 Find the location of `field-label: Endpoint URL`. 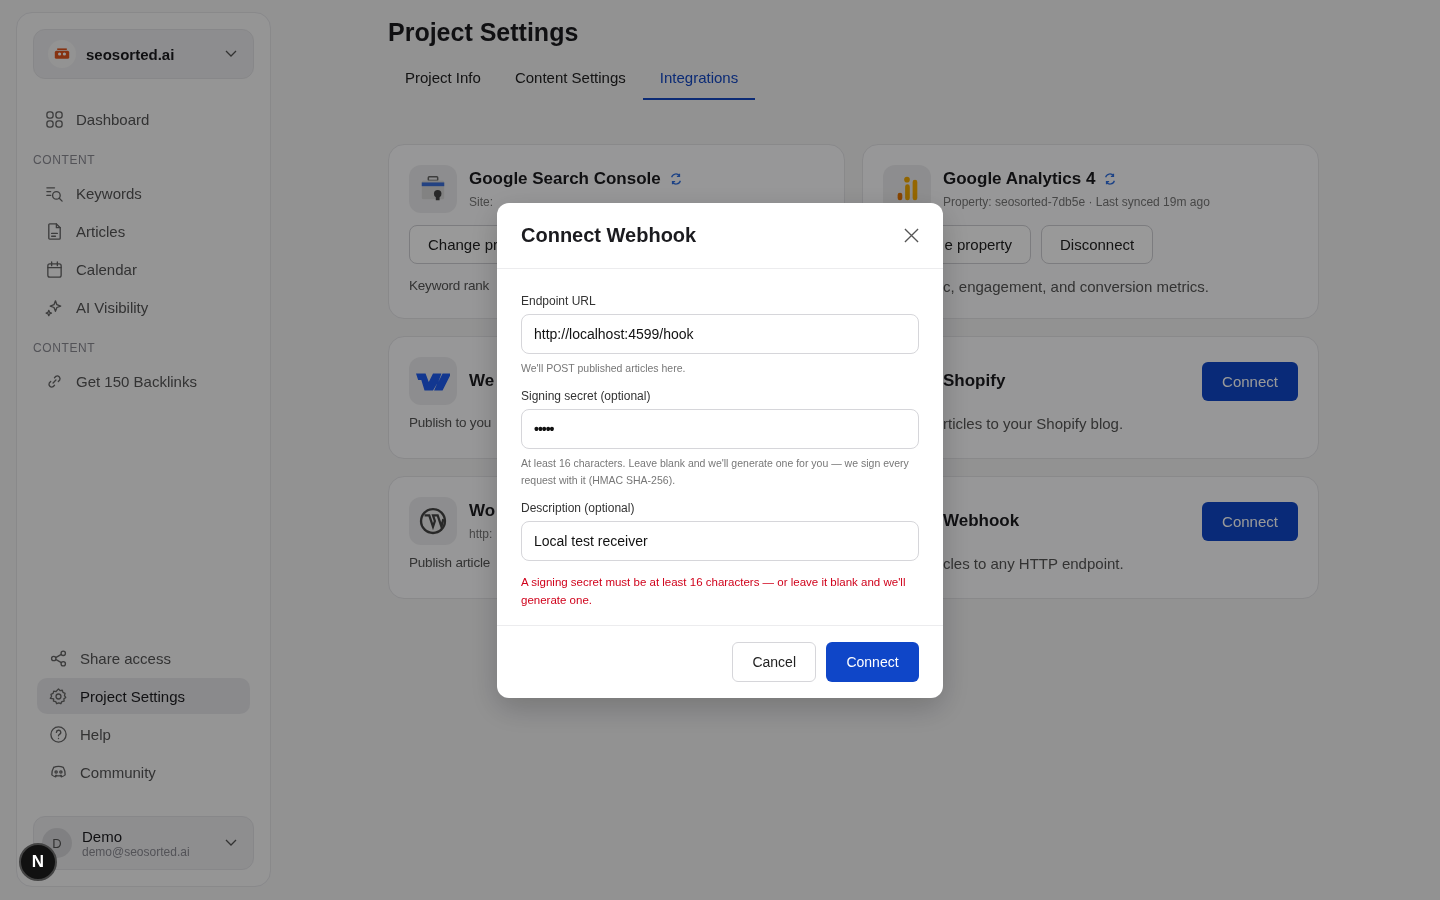

field-label: Endpoint URL is located at coordinates (559, 300).